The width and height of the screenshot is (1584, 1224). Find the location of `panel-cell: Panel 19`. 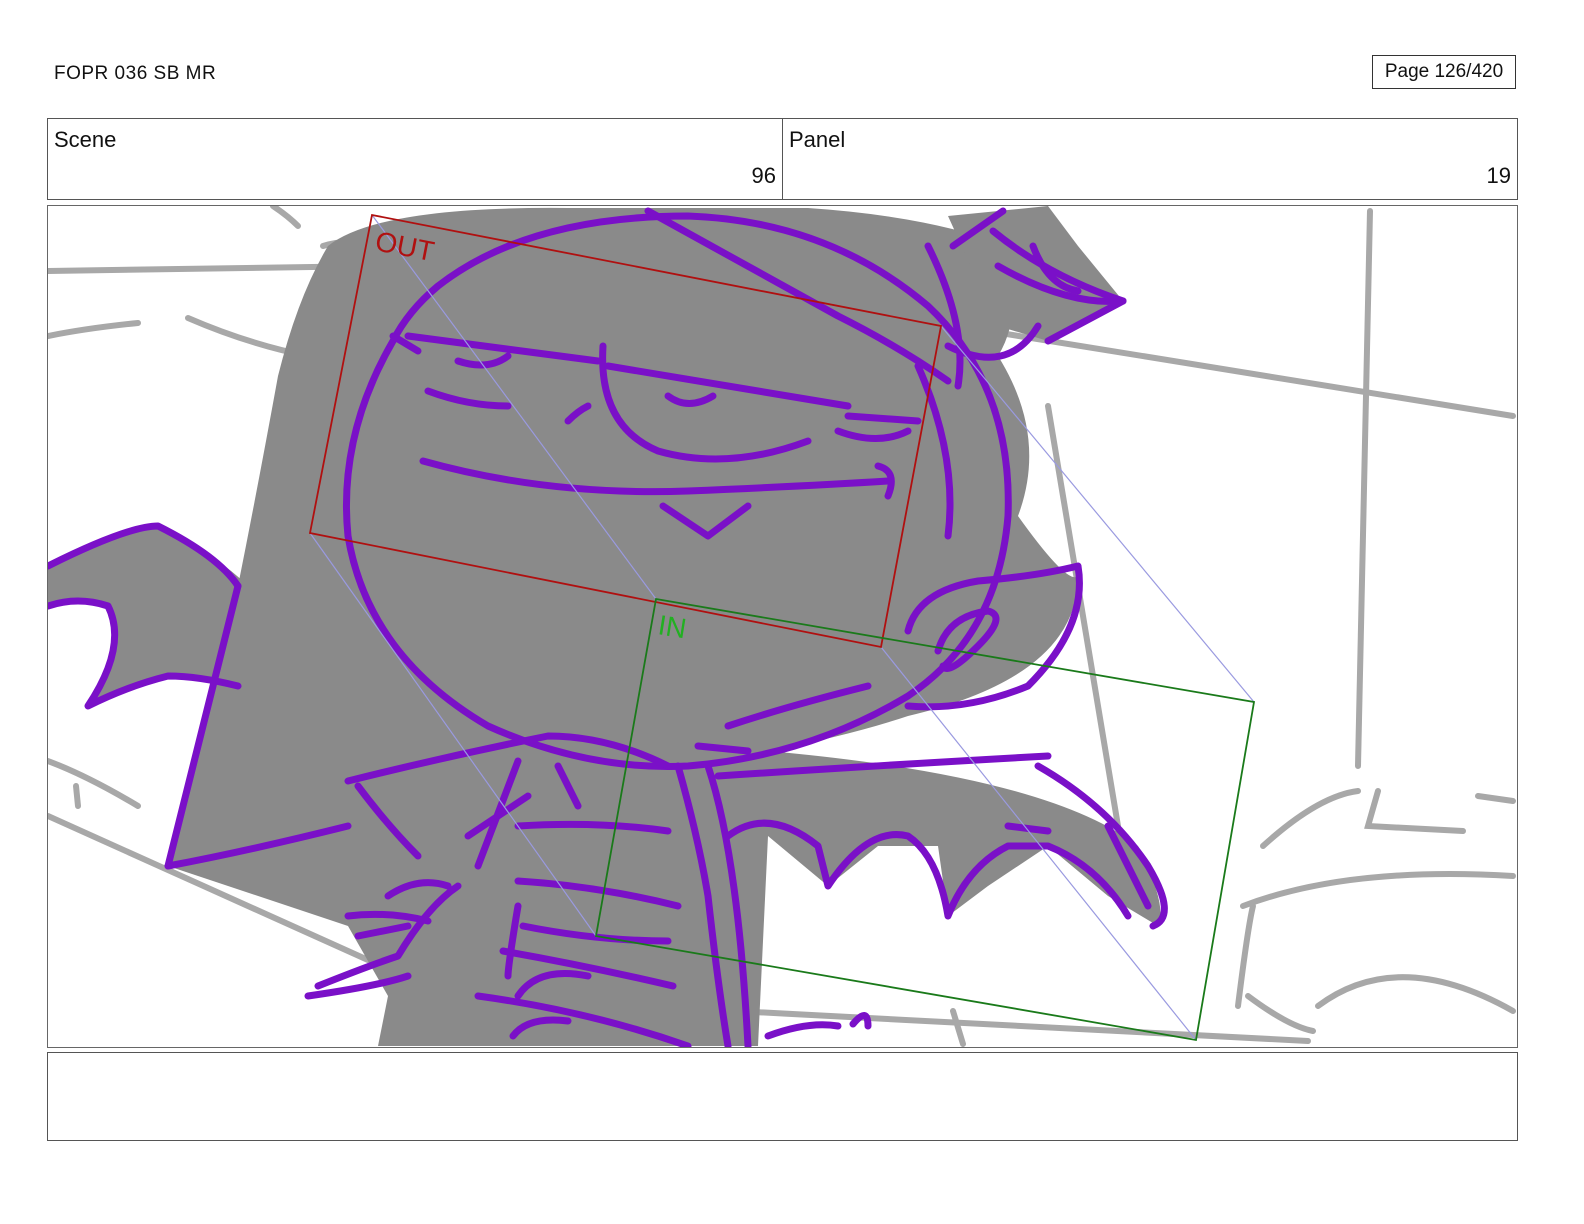

panel-cell: Panel 19 is located at coordinates (1149, 159).